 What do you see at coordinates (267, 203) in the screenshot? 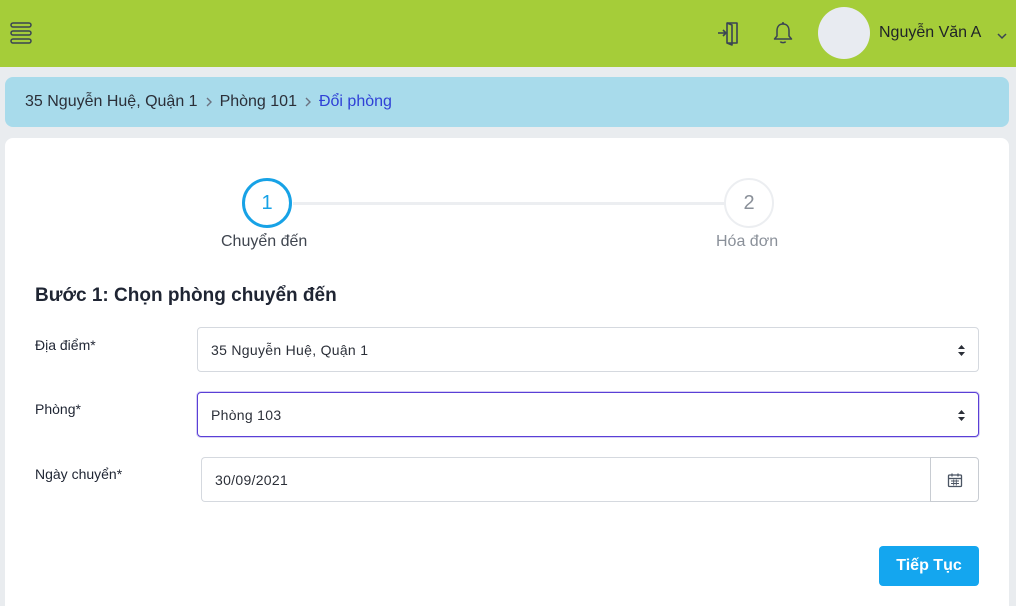
I see `step-1-indicator: 1` at bounding box center [267, 203].